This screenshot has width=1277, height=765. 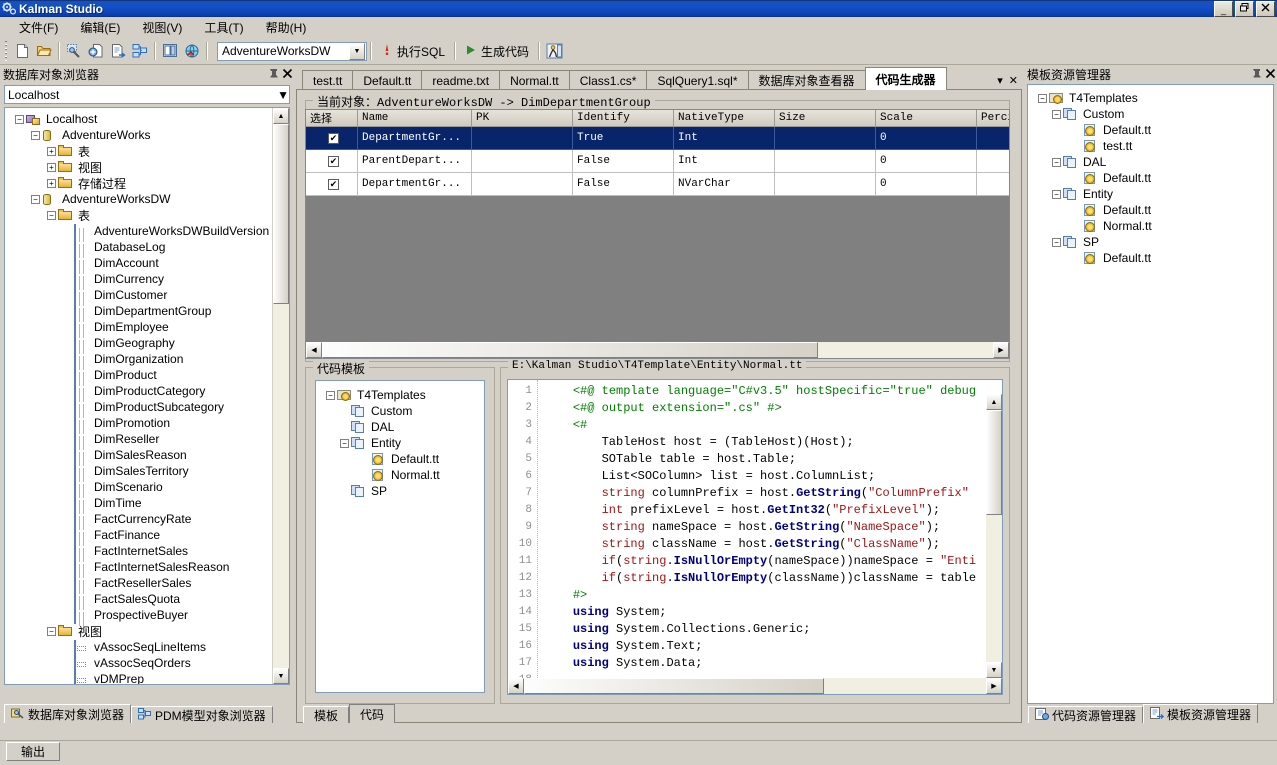 What do you see at coordinates (138, 199) in the screenshot?
I see `tree-node-database: − AdventureWorksDW` at bounding box center [138, 199].